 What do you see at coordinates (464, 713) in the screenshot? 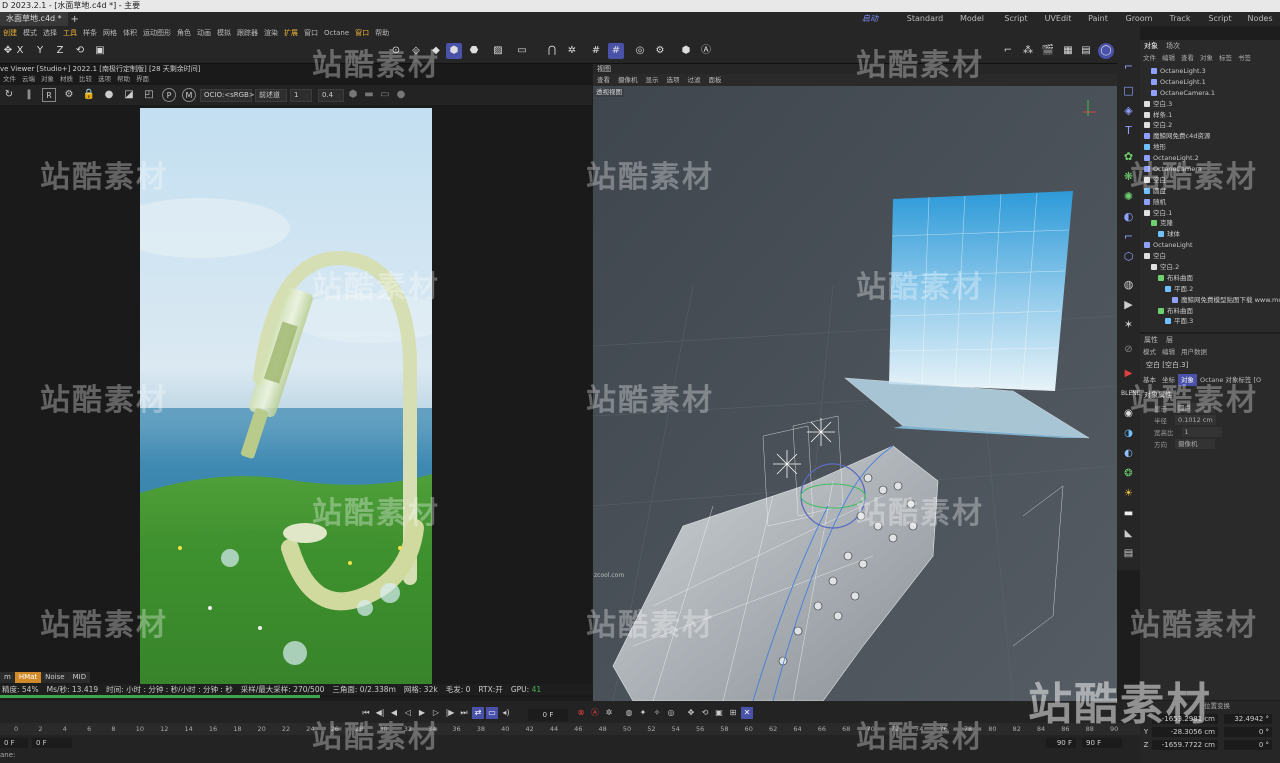
I see `go-end-icon: ⏭` at bounding box center [464, 713].